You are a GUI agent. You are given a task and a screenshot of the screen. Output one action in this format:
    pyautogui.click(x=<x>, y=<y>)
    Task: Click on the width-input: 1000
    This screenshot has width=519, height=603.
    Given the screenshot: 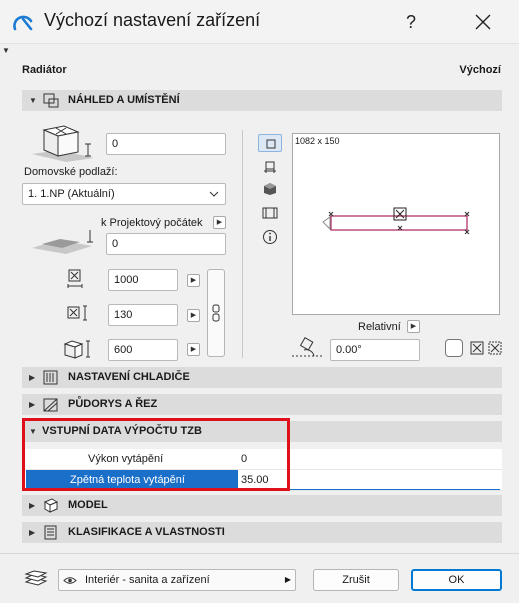 What is the action you would take?
    pyautogui.click(x=143, y=280)
    